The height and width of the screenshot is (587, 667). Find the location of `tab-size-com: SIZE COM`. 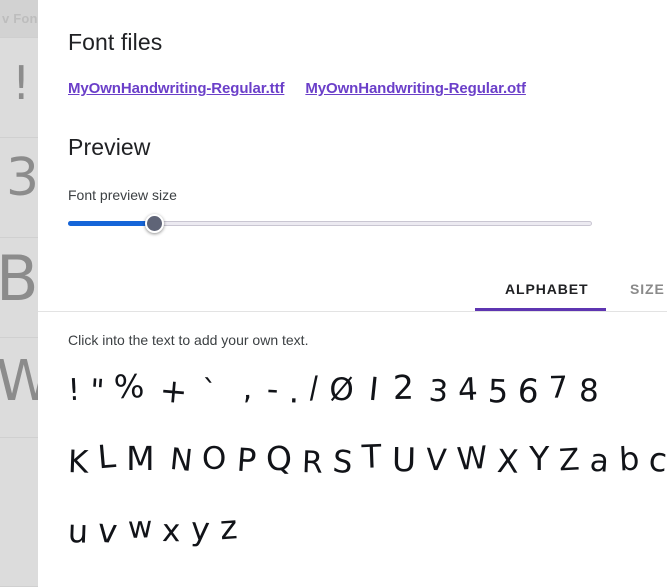

tab-size-com: SIZE COM is located at coordinates (648, 289).